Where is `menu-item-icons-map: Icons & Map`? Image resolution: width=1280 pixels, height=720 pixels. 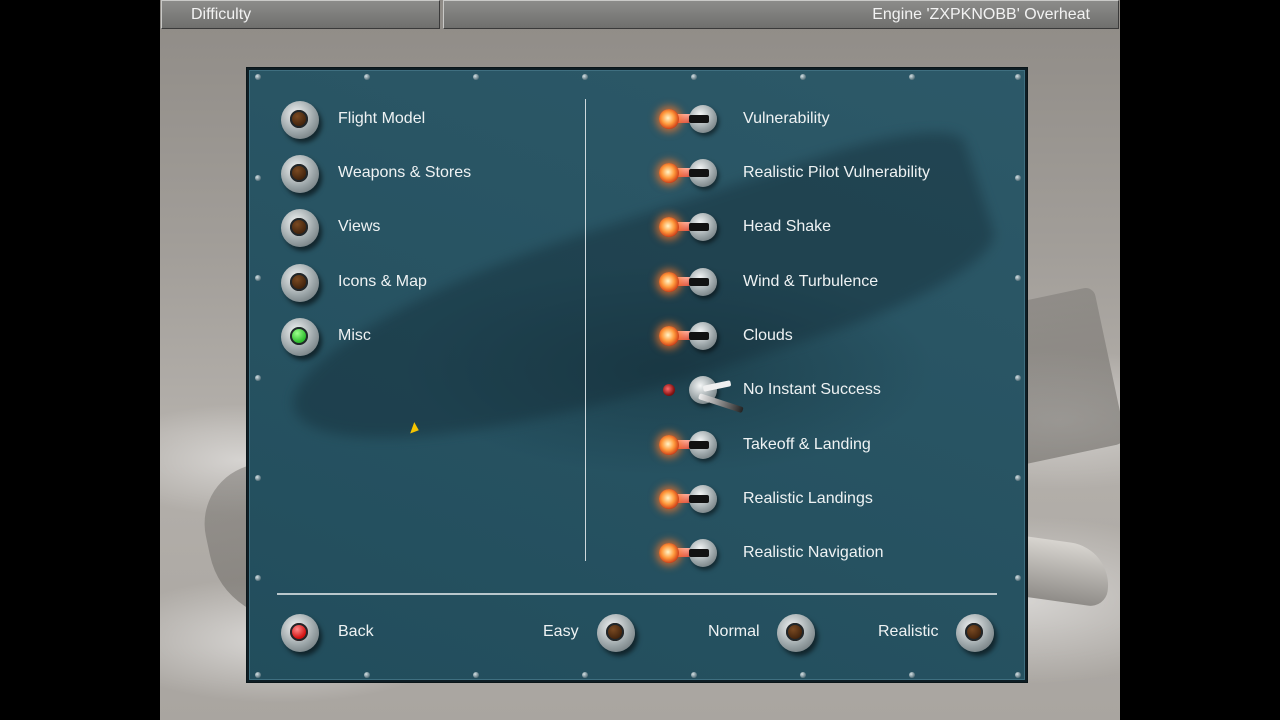 menu-item-icons-map: Icons & Map is located at coordinates (382, 282).